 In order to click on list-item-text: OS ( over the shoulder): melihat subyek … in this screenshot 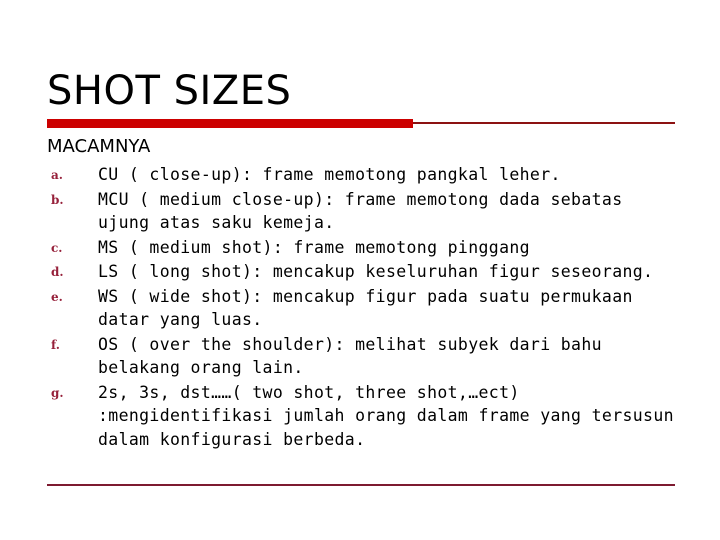, I will do `click(355, 356)`.